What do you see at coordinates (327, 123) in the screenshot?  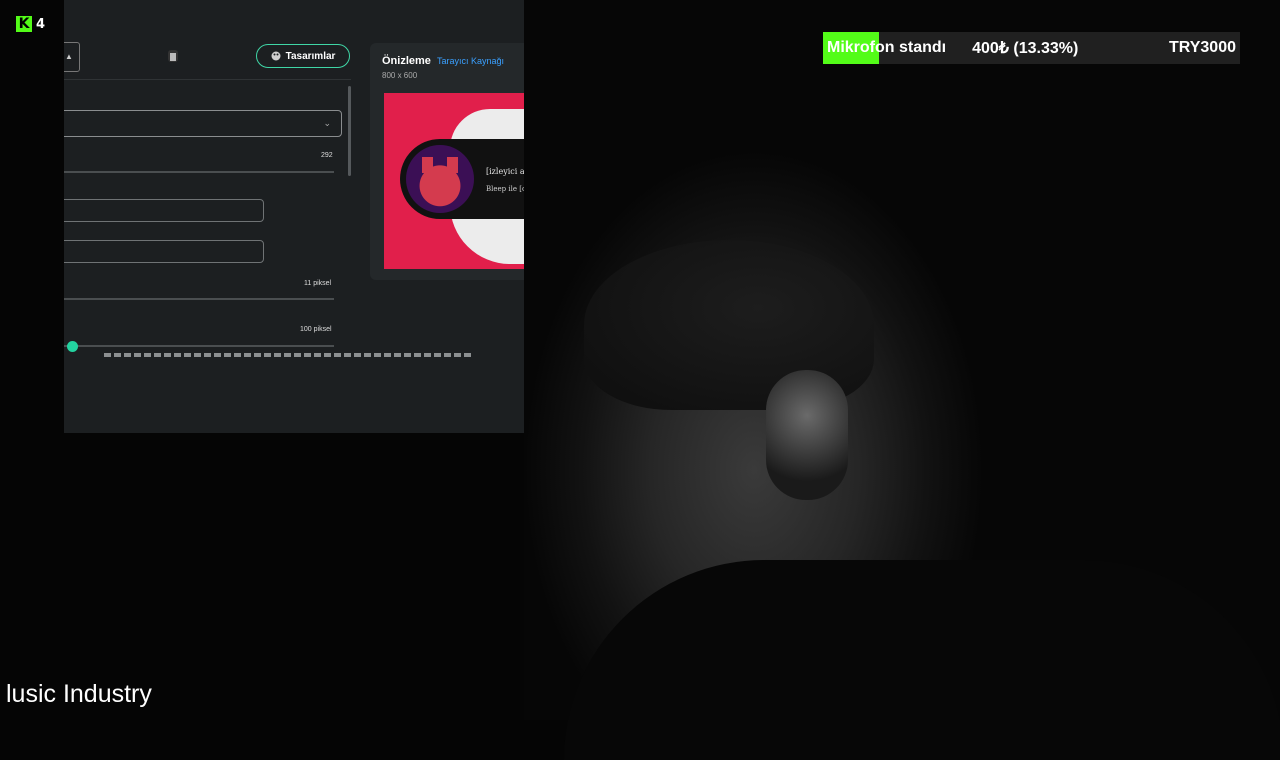 I see `chevron-down-icon: ⌄` at bounding box center [327, 123].